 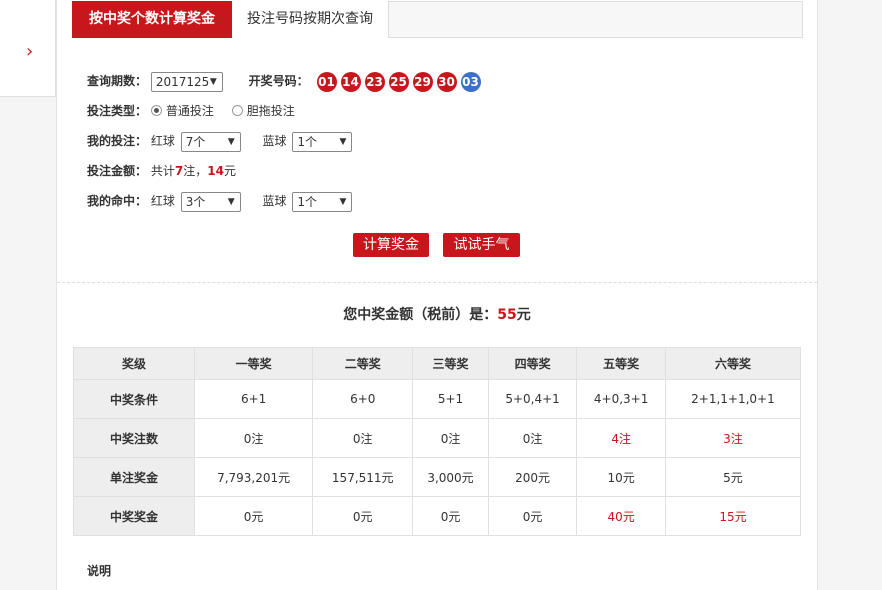 What do you see at coordinates (391, 245) in the screenshot?
I see `calculate-button: 计算奖金` at bounding box center [391, 245].